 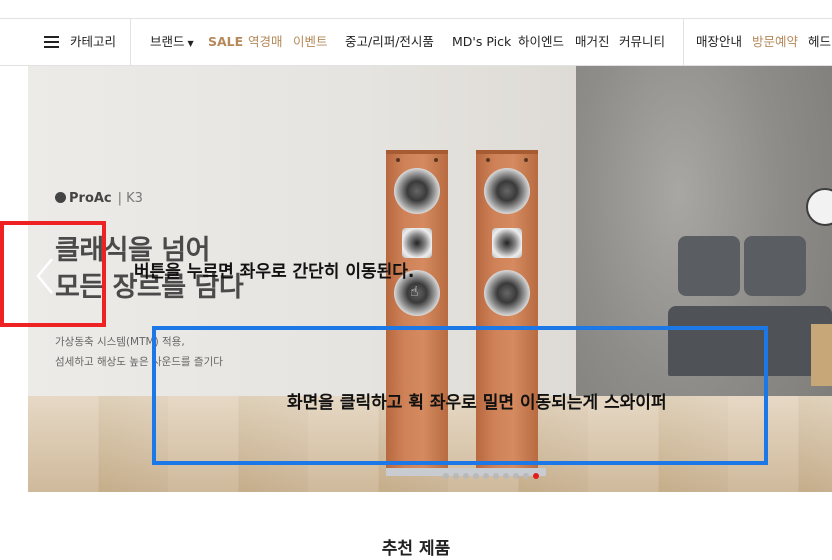 I want to click on nav-hi-end: 하이엔드, so click(x=541, y=42).